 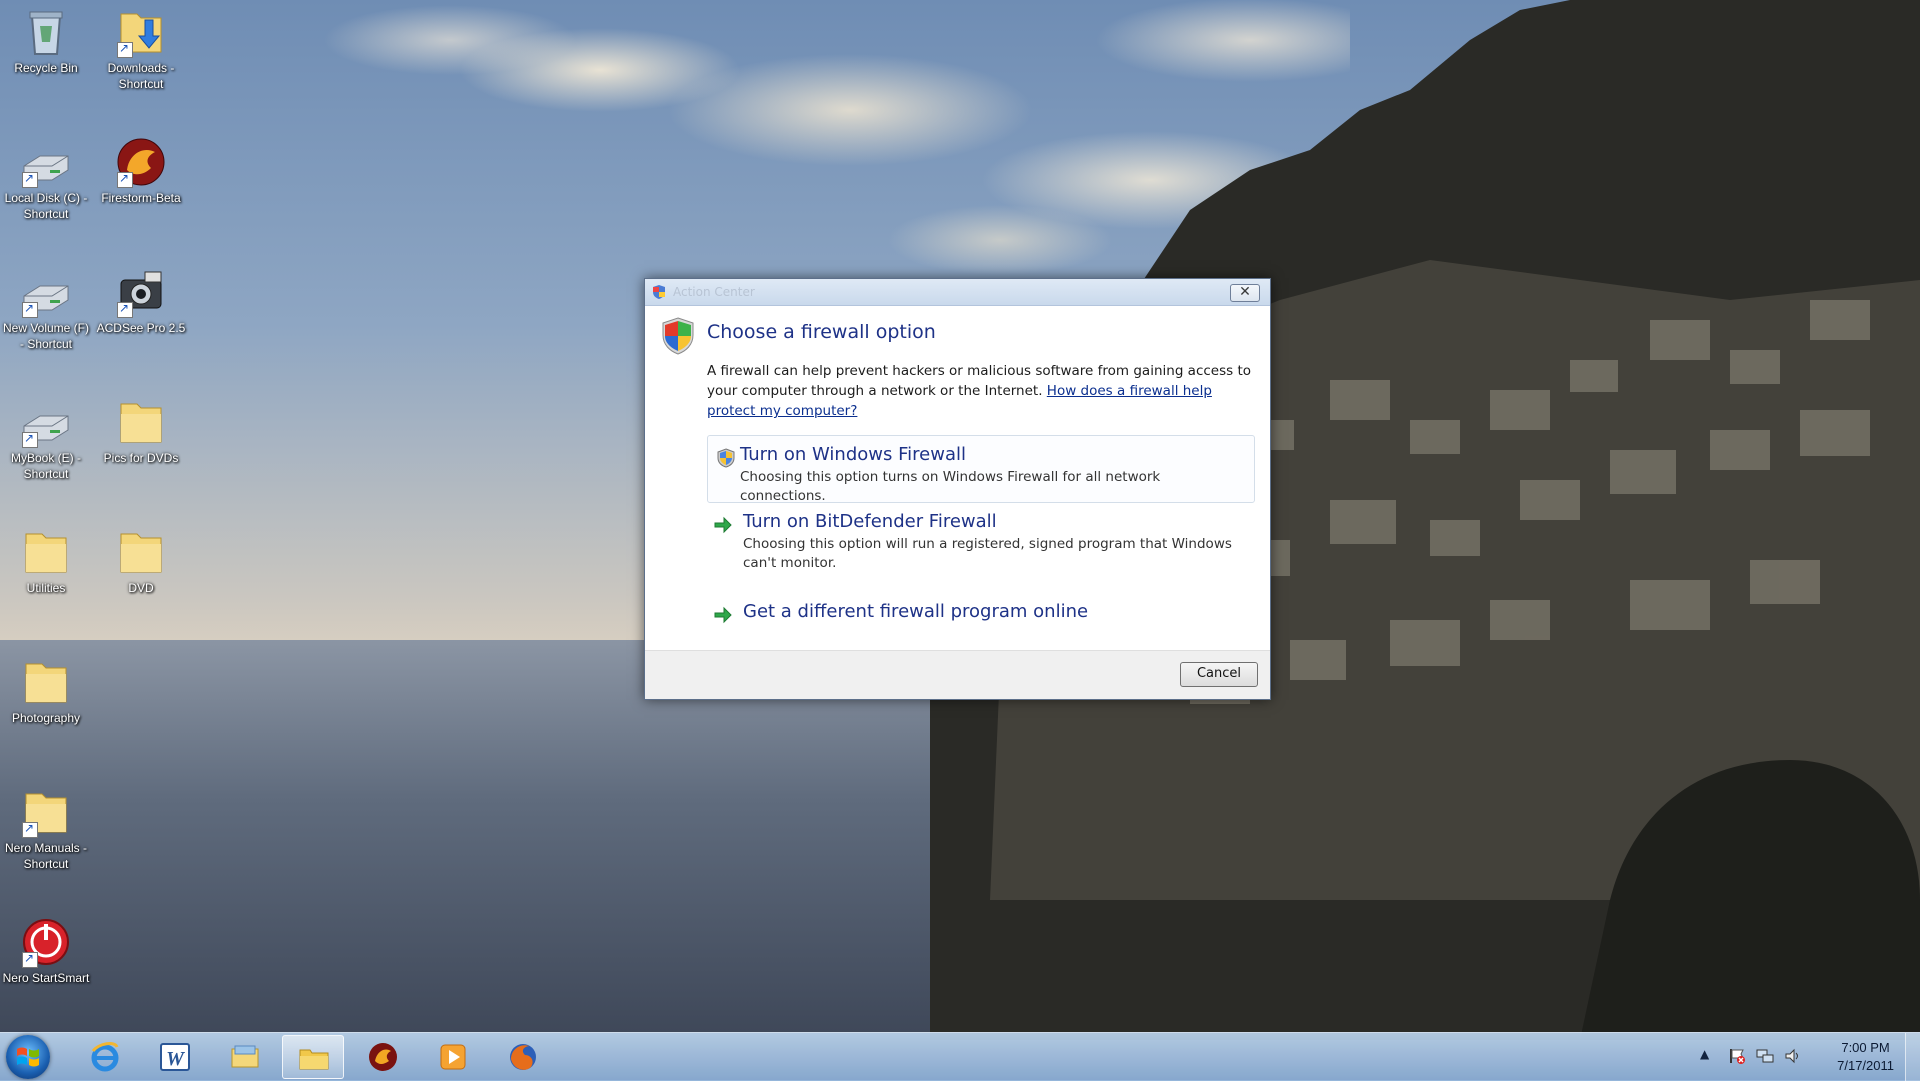 I want to click on desktop-icon: Local Disk (C) - Shortcut, so click(x=46, y=176).